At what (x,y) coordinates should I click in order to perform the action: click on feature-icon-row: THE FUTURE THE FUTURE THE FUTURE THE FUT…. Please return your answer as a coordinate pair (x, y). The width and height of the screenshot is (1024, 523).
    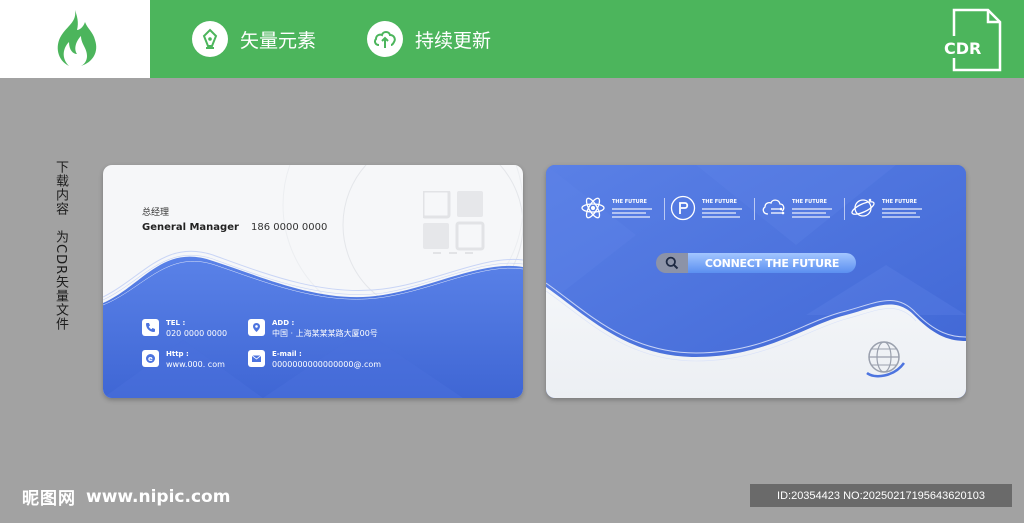
    Looking at the image, I should click on (755, 210).